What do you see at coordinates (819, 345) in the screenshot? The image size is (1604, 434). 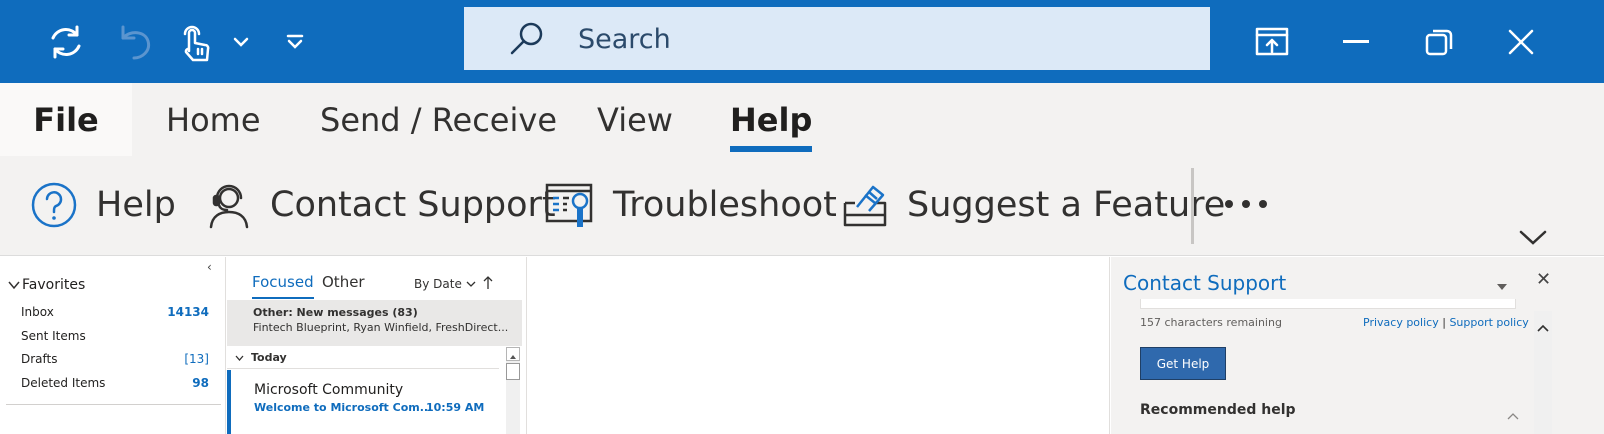 I see `reading-pane` at bounding box center [819, 345].